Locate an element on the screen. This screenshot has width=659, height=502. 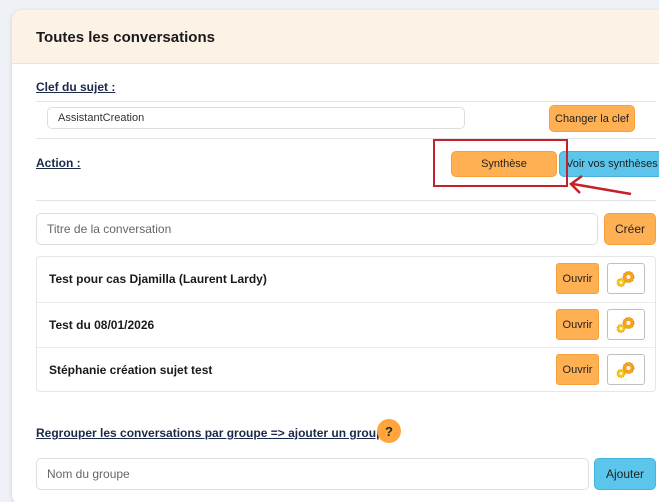
add-group-button: Ajouter is located at coordinates (625, 474).